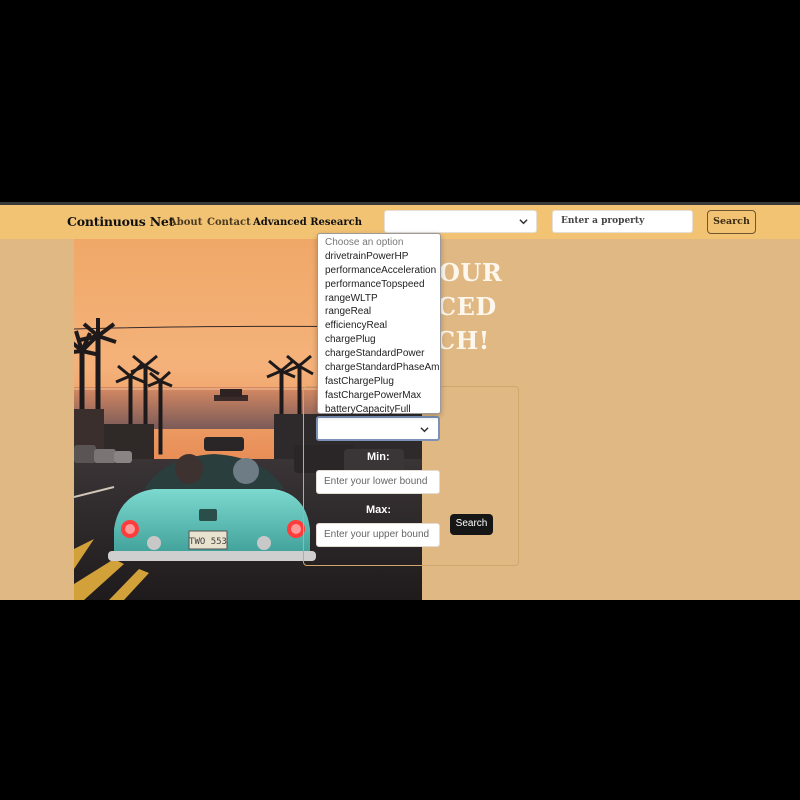 Image resolution: width=800 pixels, height=800 pixels. I want to click on max-label: Max:, so click(379, 510).